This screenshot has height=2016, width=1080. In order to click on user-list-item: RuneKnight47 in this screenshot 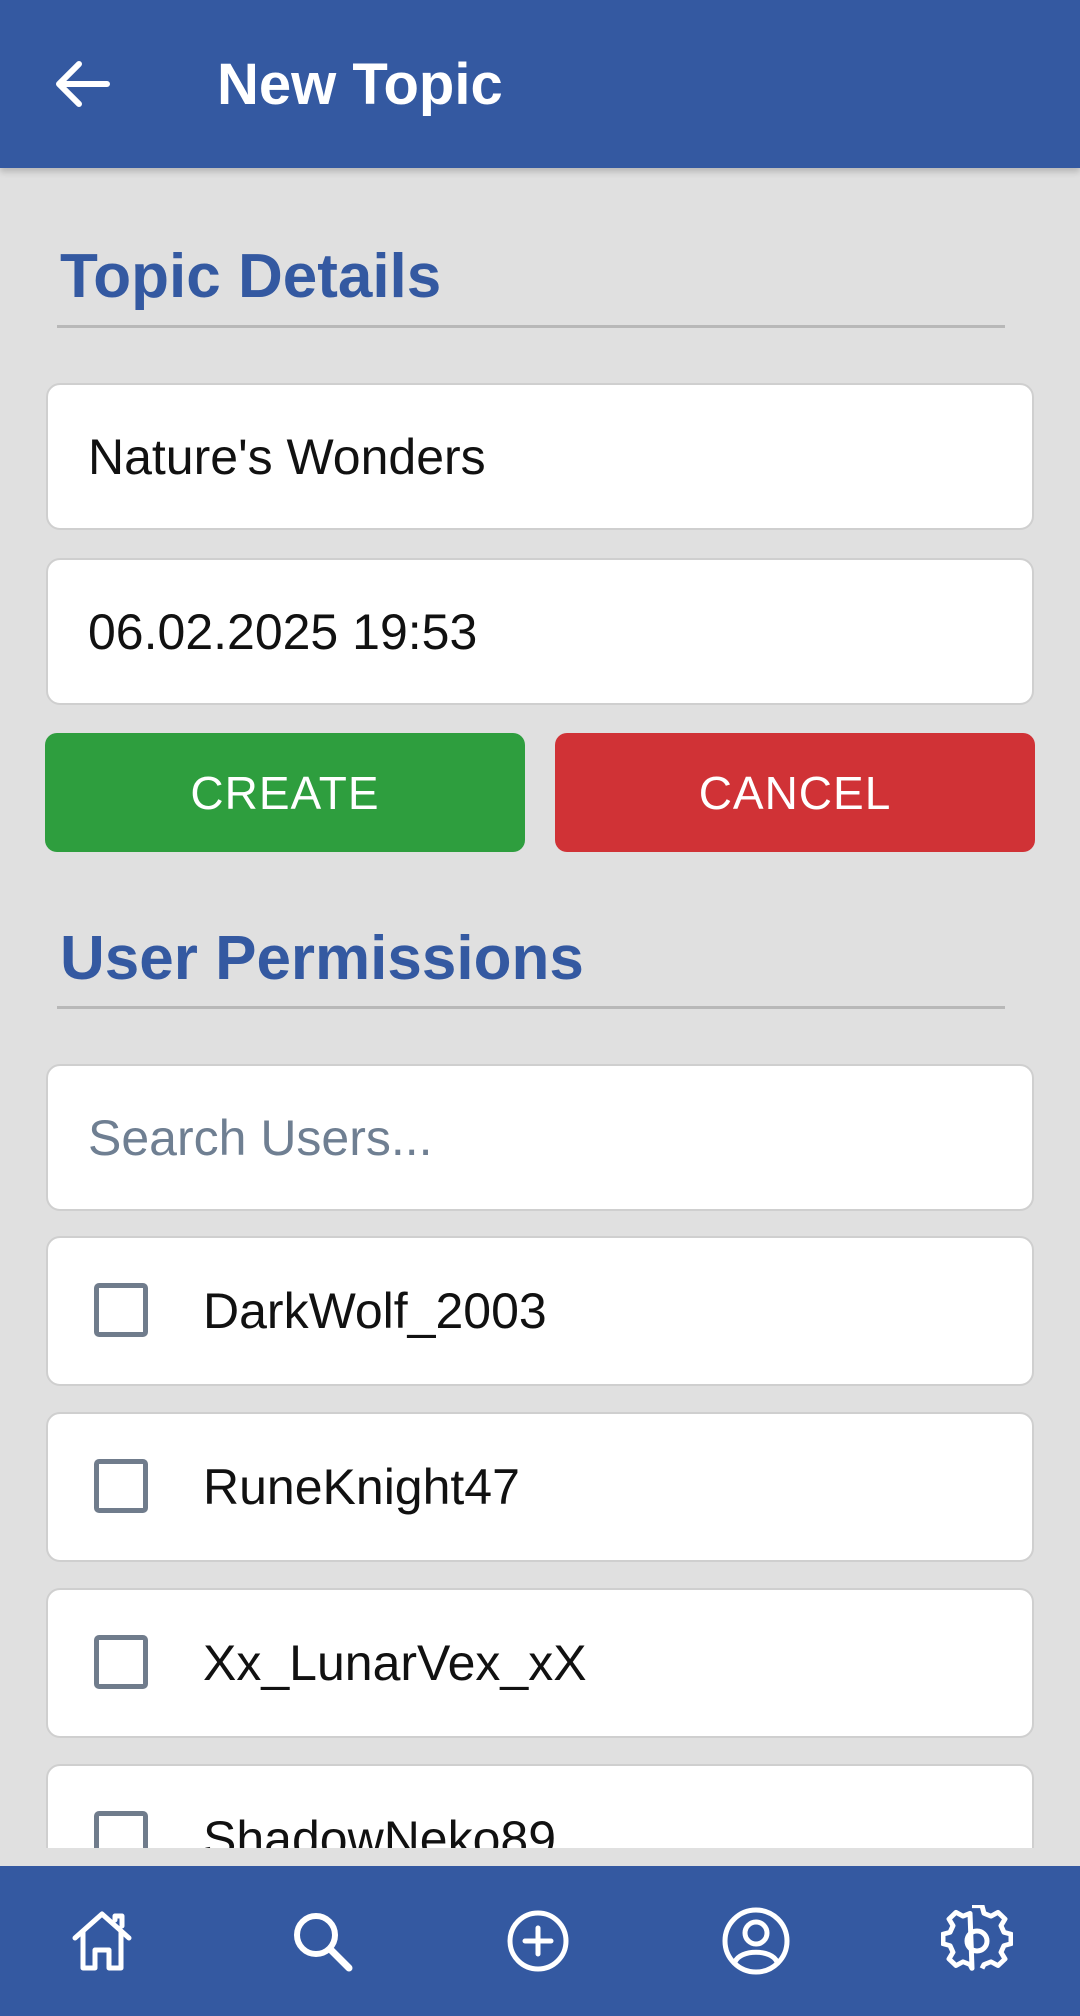, I will do `click(540, 1487)`.